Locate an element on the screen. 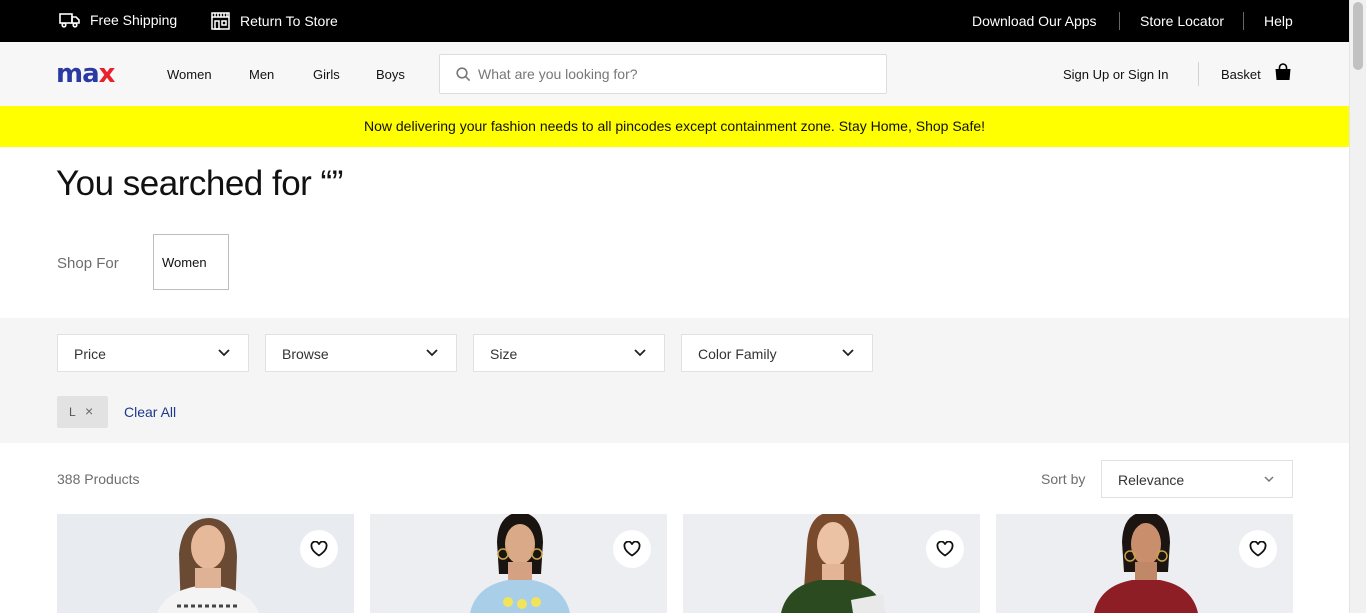 The height and width of the screenshot is (613, 1366). max-logo: max is located at coordinates (86, 74).